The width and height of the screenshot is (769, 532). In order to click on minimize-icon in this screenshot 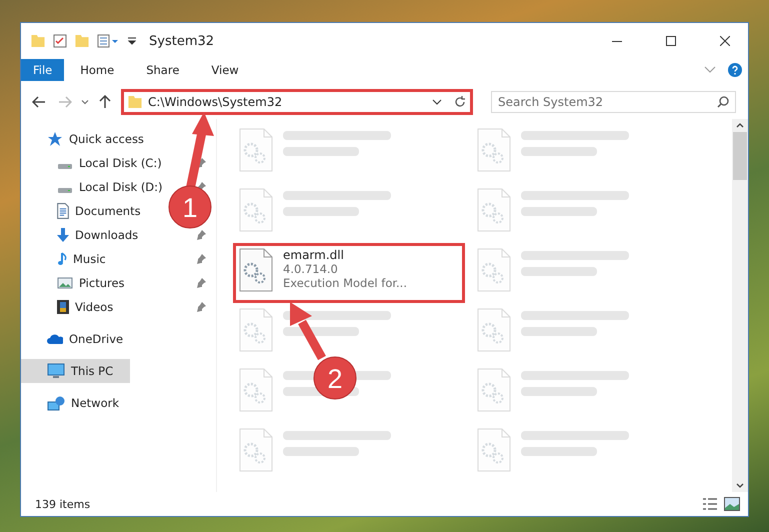, I will do `click(617, 41)`.